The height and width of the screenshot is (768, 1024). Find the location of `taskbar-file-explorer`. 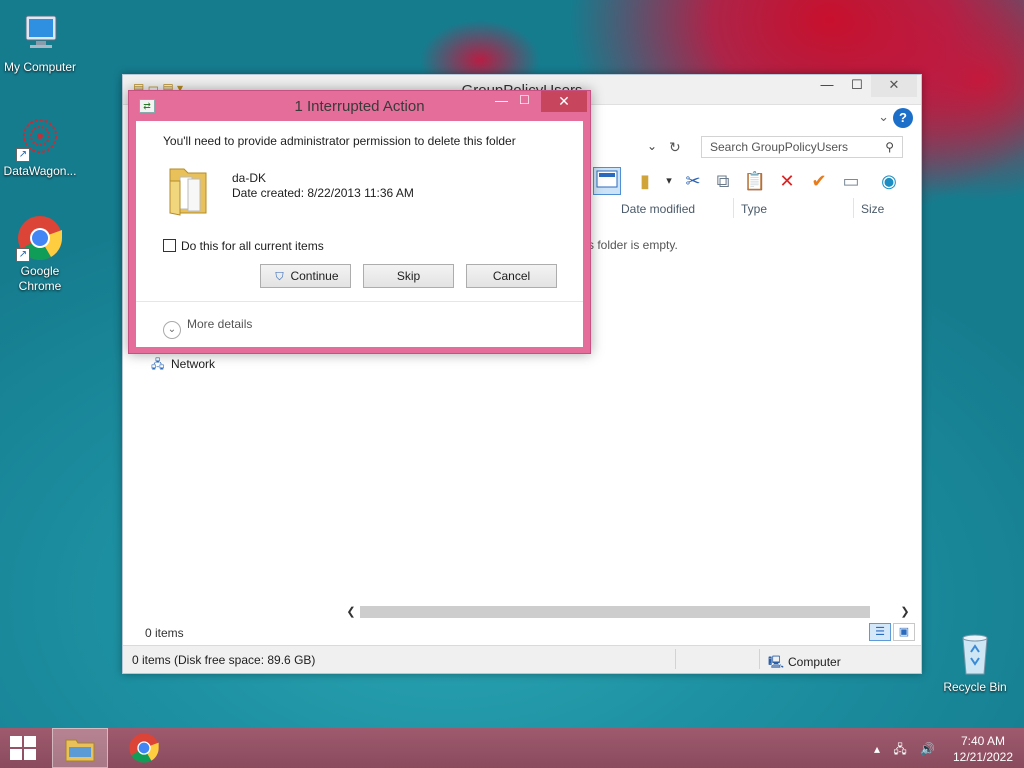

taskbar-file-explorer is located at coordinates (80, 748).